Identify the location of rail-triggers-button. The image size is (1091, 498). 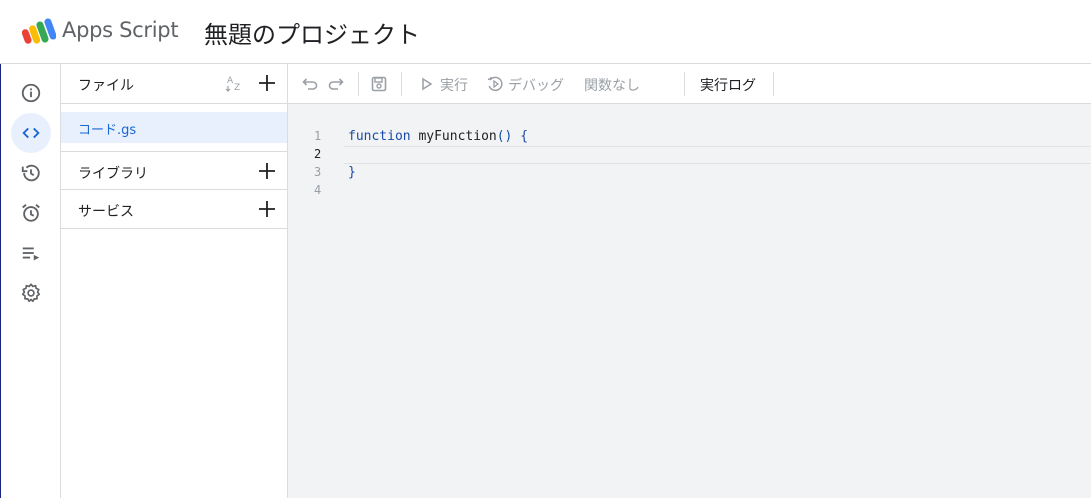
(31, 213).